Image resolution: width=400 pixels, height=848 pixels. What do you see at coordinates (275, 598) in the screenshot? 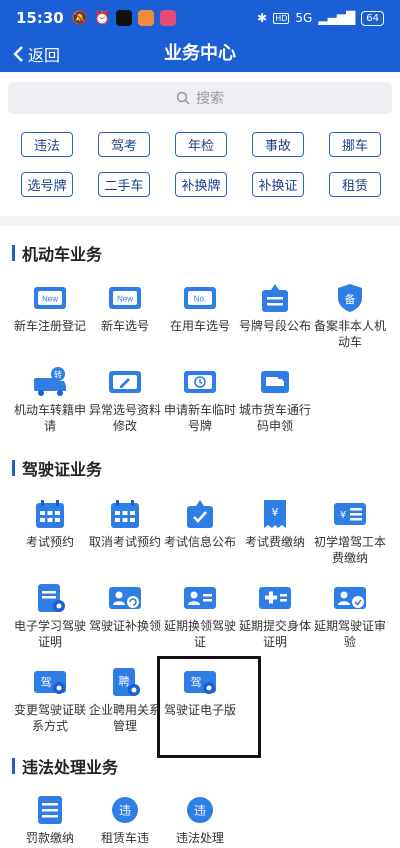
I see `medical-card-icon` at bounding box center [275, 598].